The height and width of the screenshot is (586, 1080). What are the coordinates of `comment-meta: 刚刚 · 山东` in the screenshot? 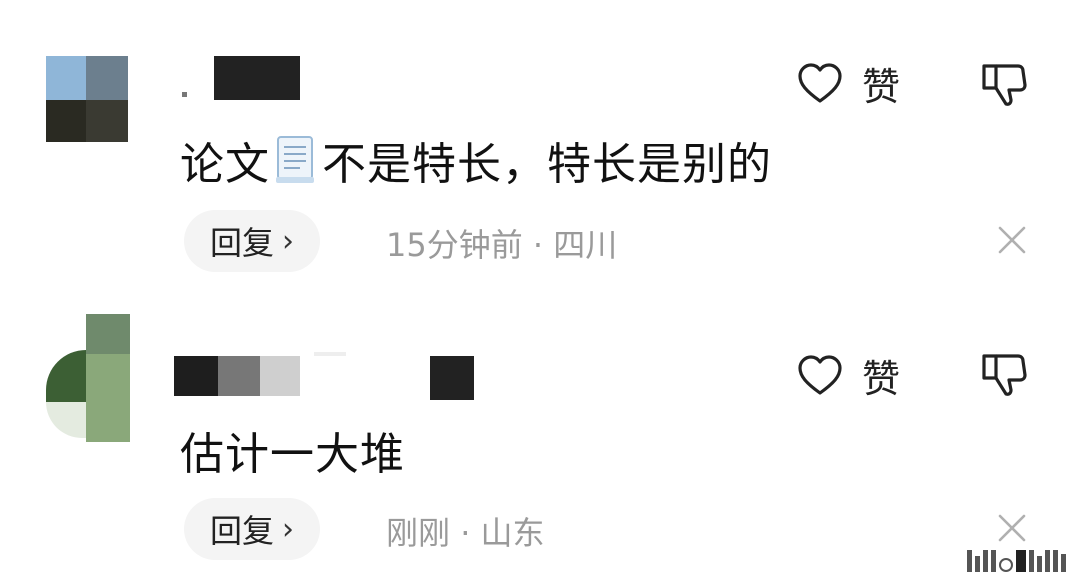 It's located at (465, 531).